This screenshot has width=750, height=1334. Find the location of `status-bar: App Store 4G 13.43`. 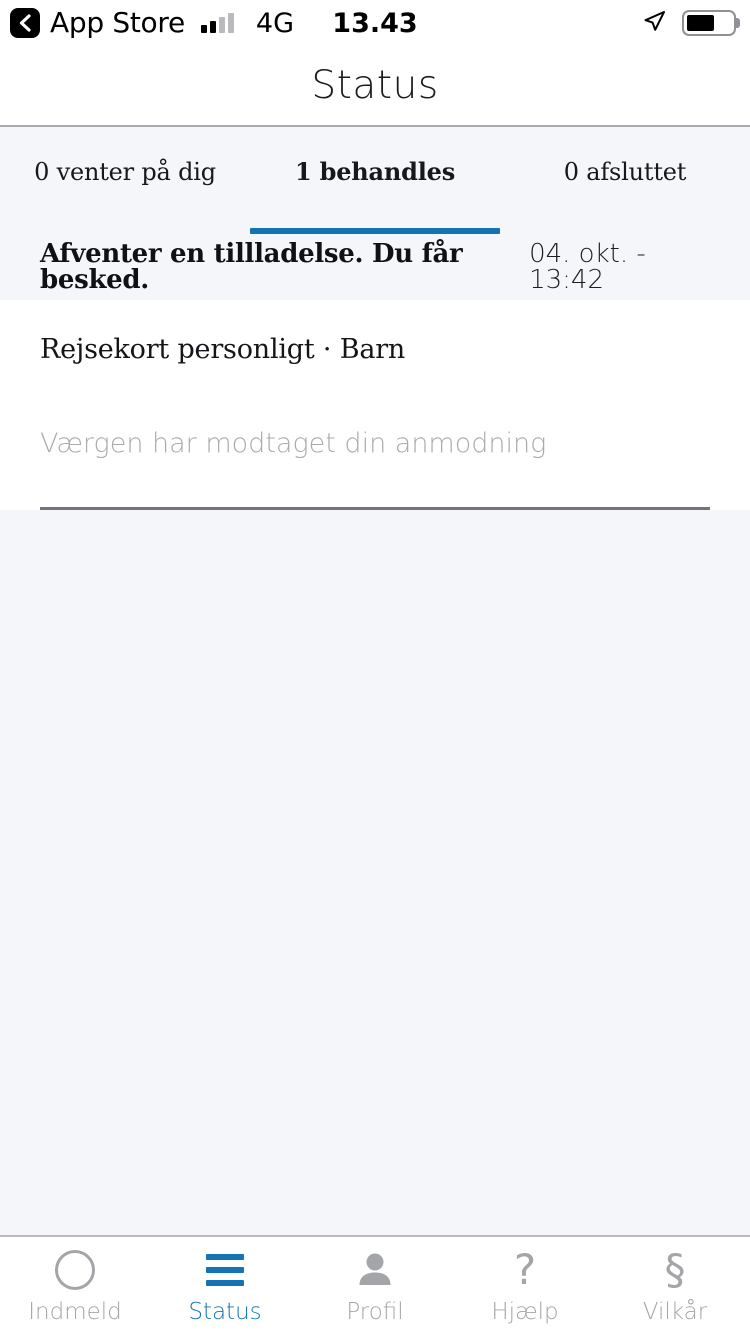

status-bar: App Store 4G 13.43 is located at coordinates (375, 23).